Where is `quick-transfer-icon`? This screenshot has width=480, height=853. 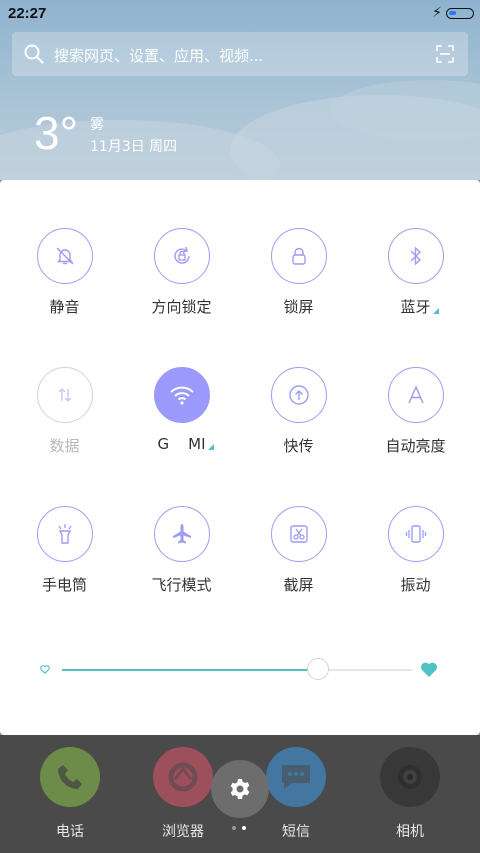
quick-transfer-icon is located at coordinates (298, 395).